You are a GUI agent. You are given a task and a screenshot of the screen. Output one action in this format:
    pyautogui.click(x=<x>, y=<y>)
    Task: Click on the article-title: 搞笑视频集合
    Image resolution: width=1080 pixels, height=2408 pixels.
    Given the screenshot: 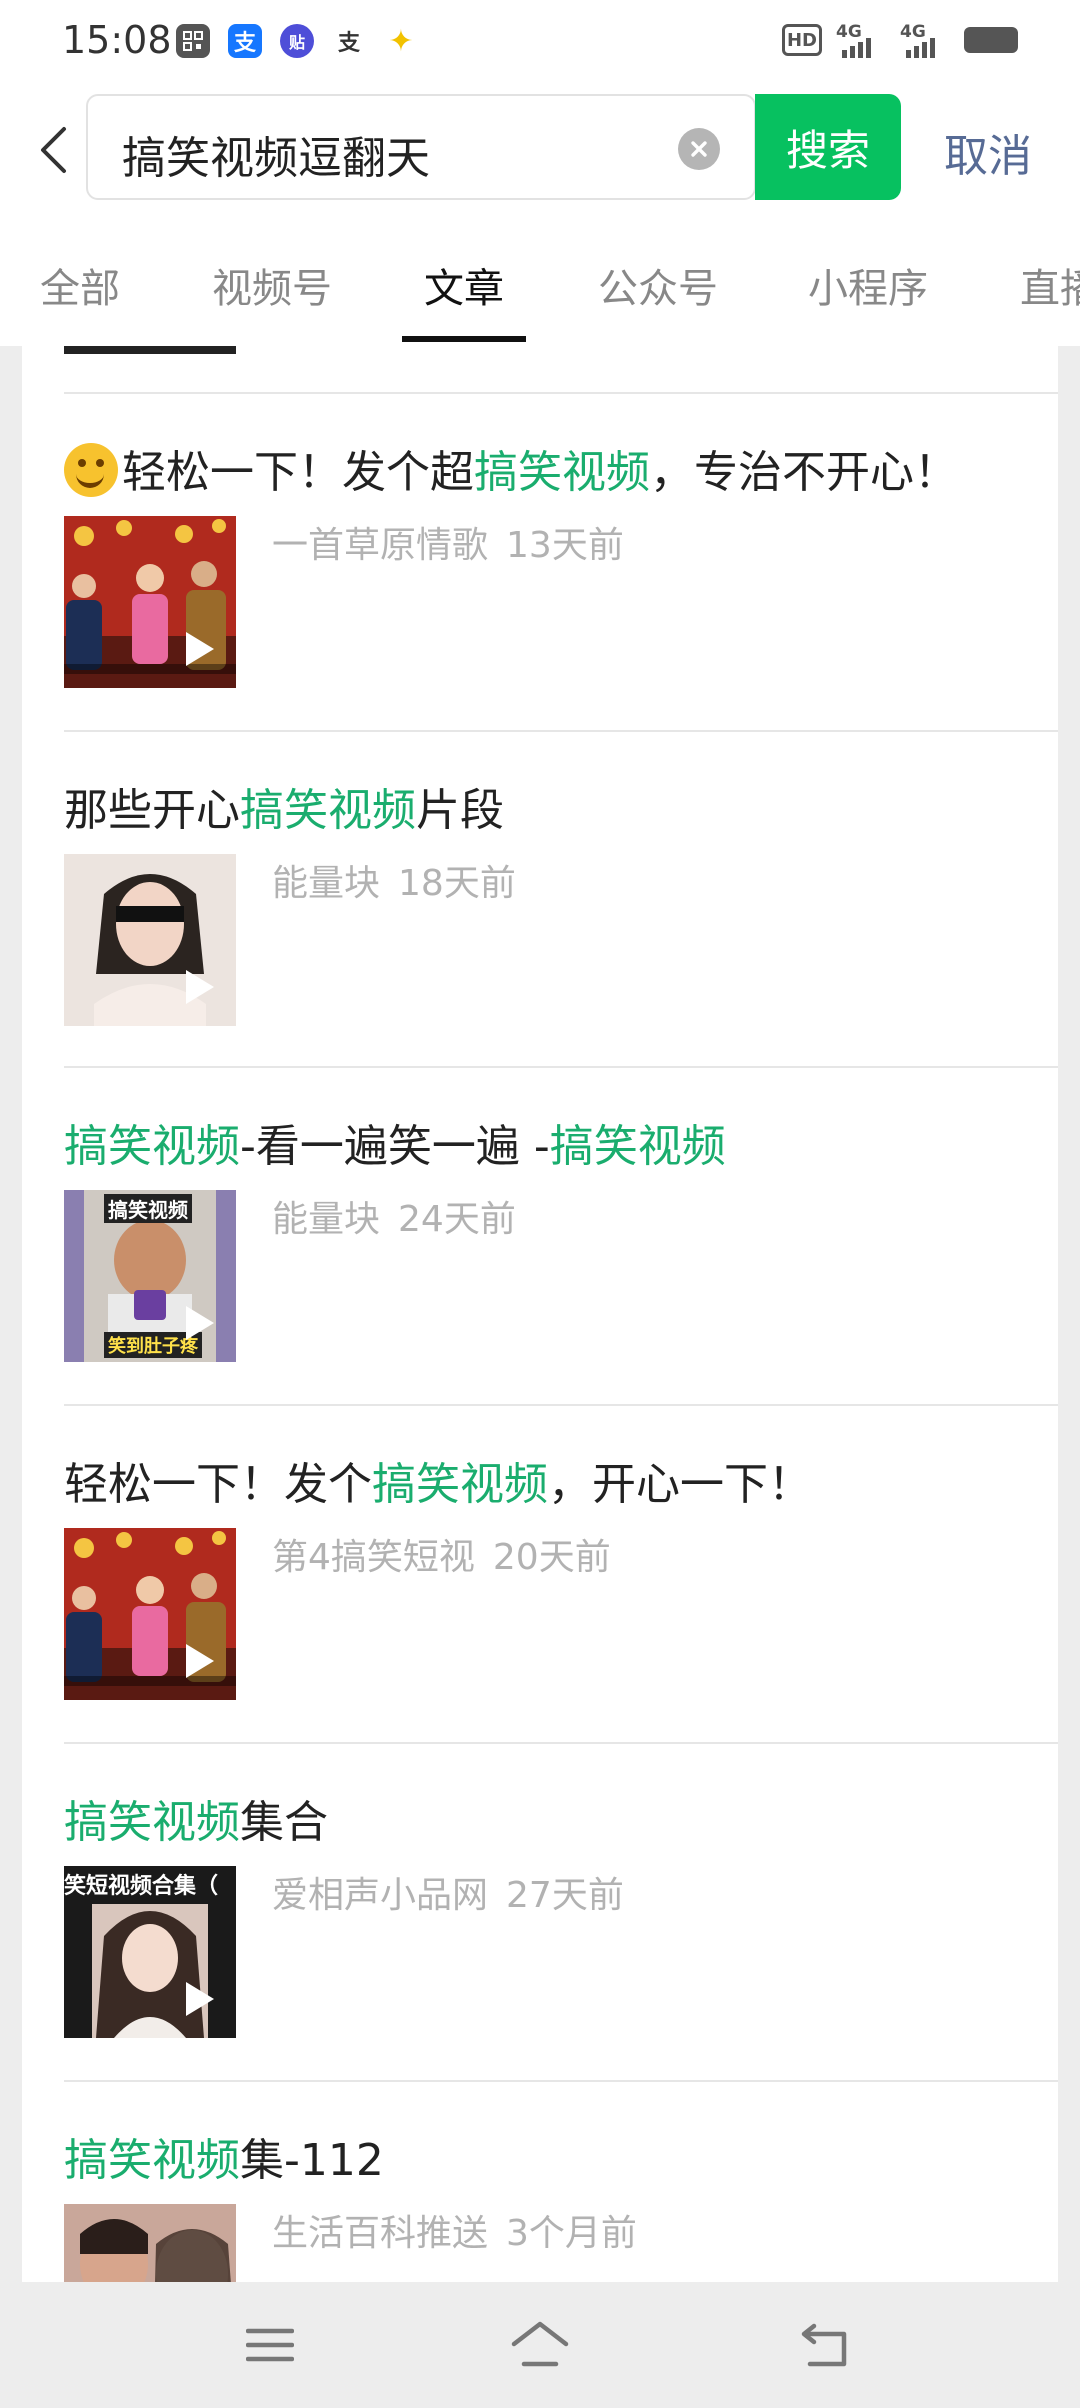 What is the action you would take?
    pyautogui.click(x=196, y=1818)
    